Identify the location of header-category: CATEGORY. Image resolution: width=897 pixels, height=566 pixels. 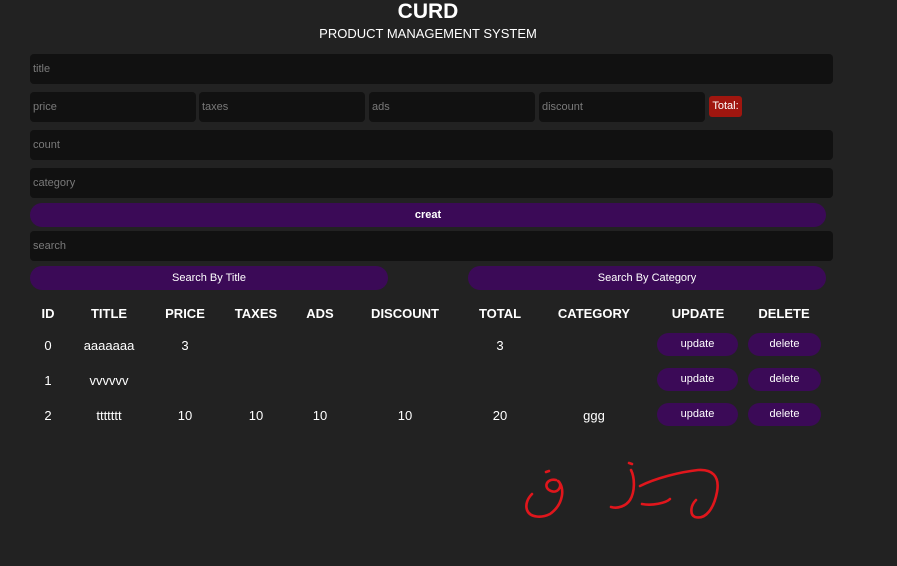
(594, 313).